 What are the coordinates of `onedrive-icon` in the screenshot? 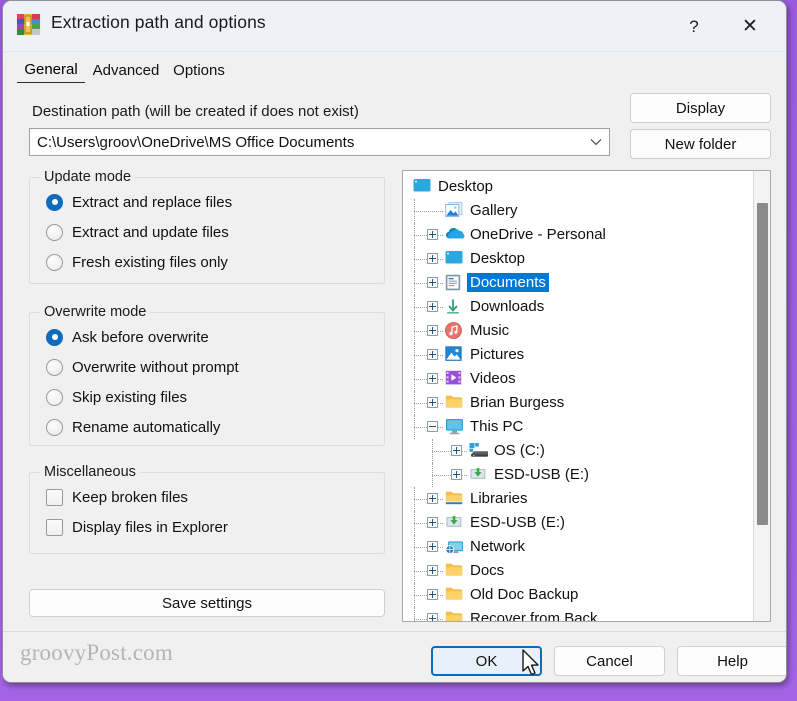 It's located at (455, 235).